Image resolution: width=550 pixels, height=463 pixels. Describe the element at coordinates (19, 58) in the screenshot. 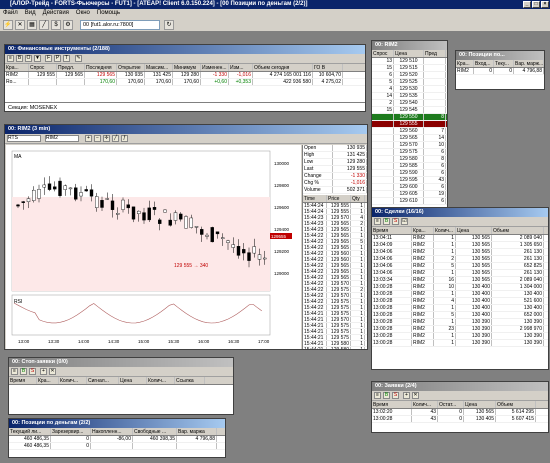

I see `bid-icon: B` at that location.